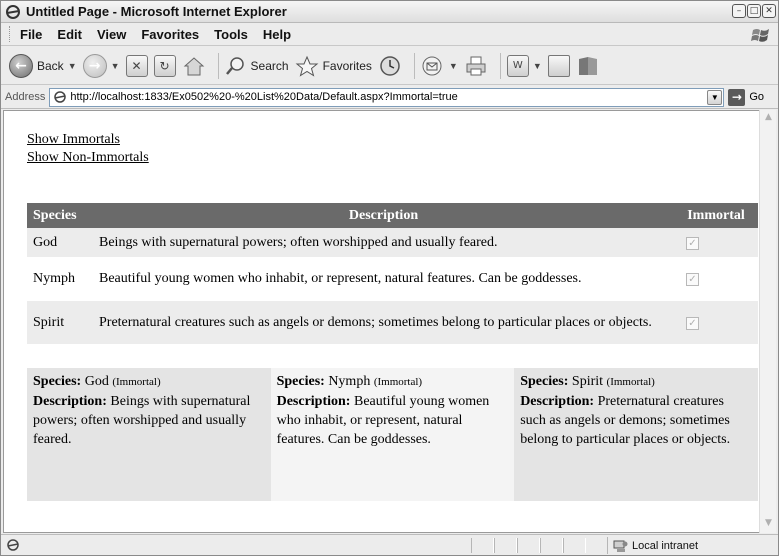 The width and height of the screenshot is (779, 556). What do you see at coordinates (739, 11) in the screenshot?
I see `minimize-button: –` at bounding box center [739, 11].